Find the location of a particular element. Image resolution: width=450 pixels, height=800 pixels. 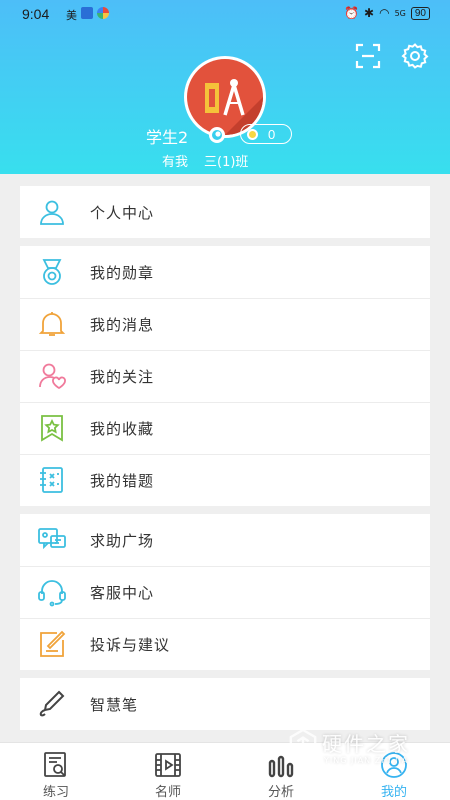

carrier-icon: 美 is located at coordinates (71, 15).